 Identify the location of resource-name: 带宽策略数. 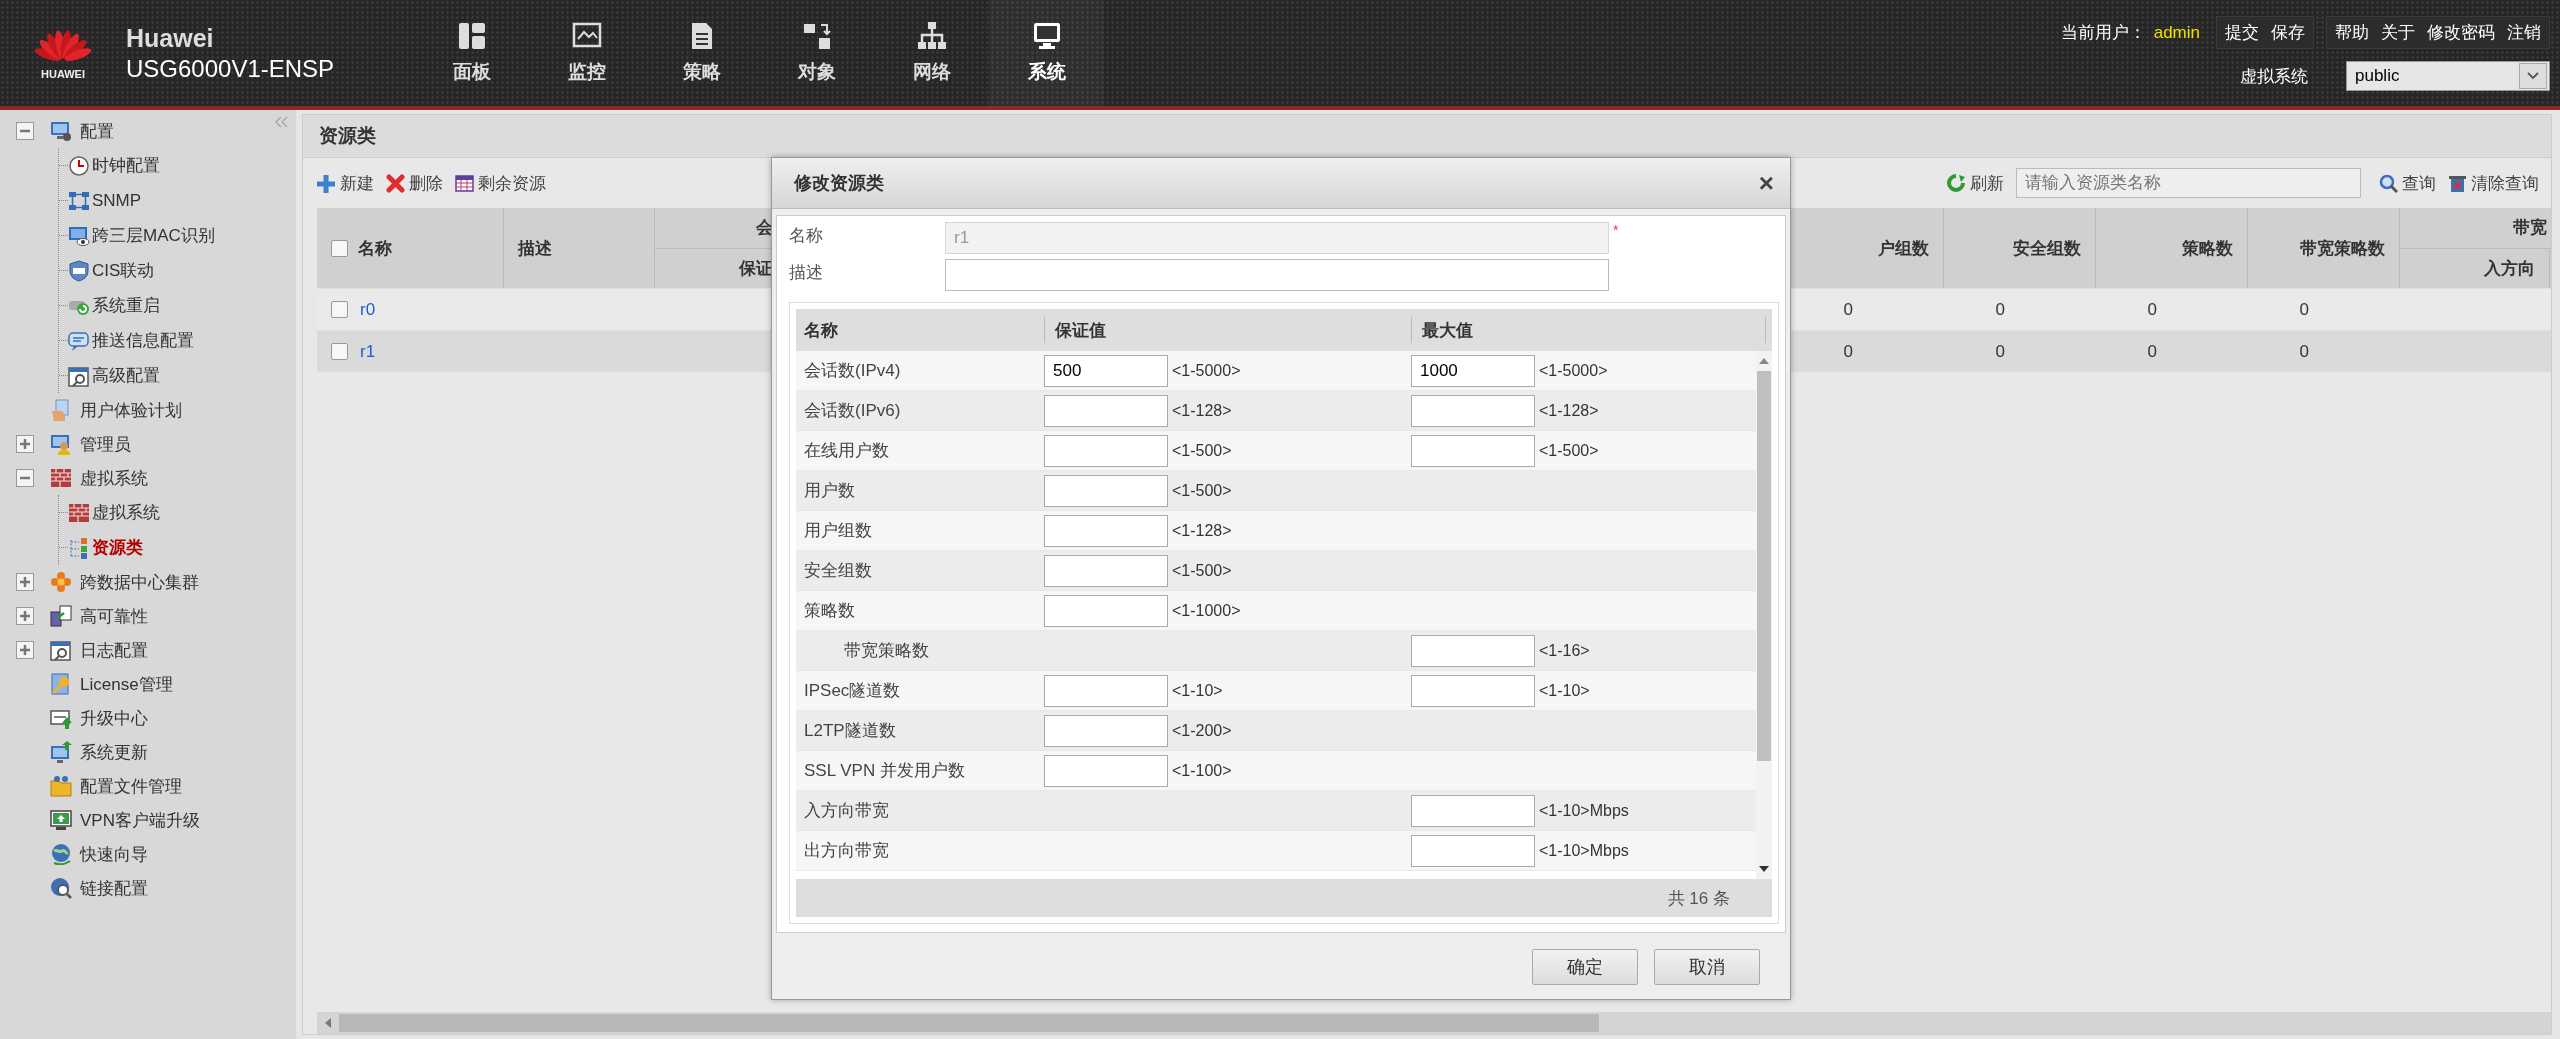
(886, 651).